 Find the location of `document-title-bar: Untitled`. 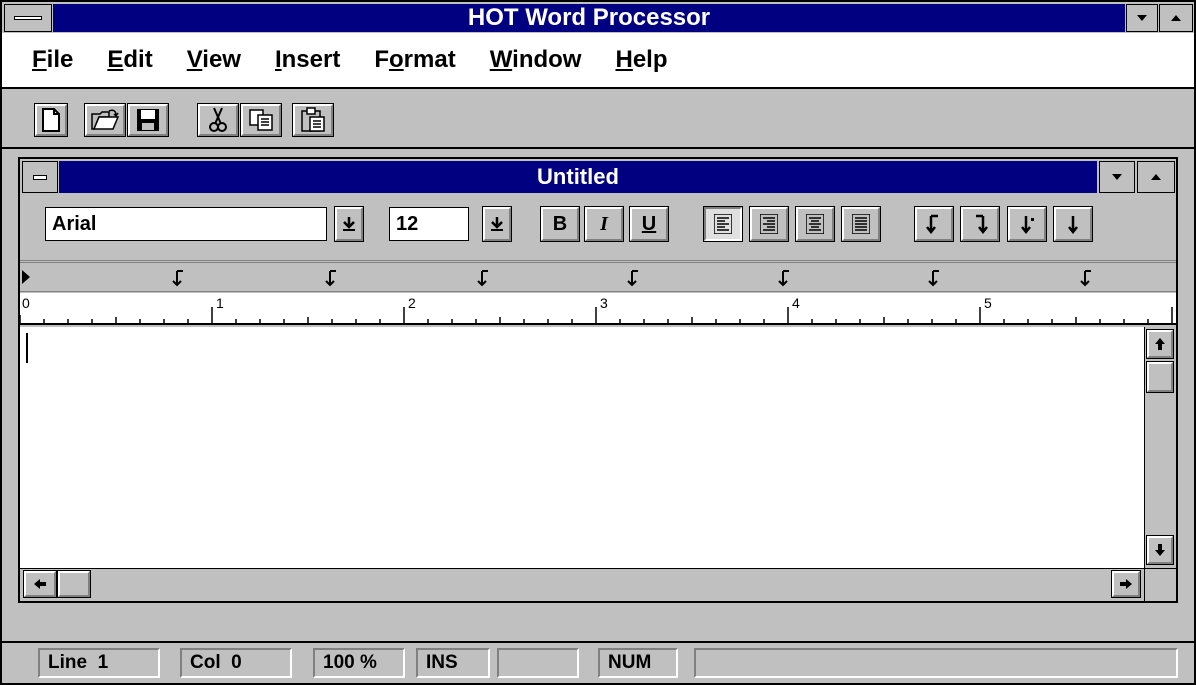

document-title-bar: Untitled is located at coordinates (578, 177).